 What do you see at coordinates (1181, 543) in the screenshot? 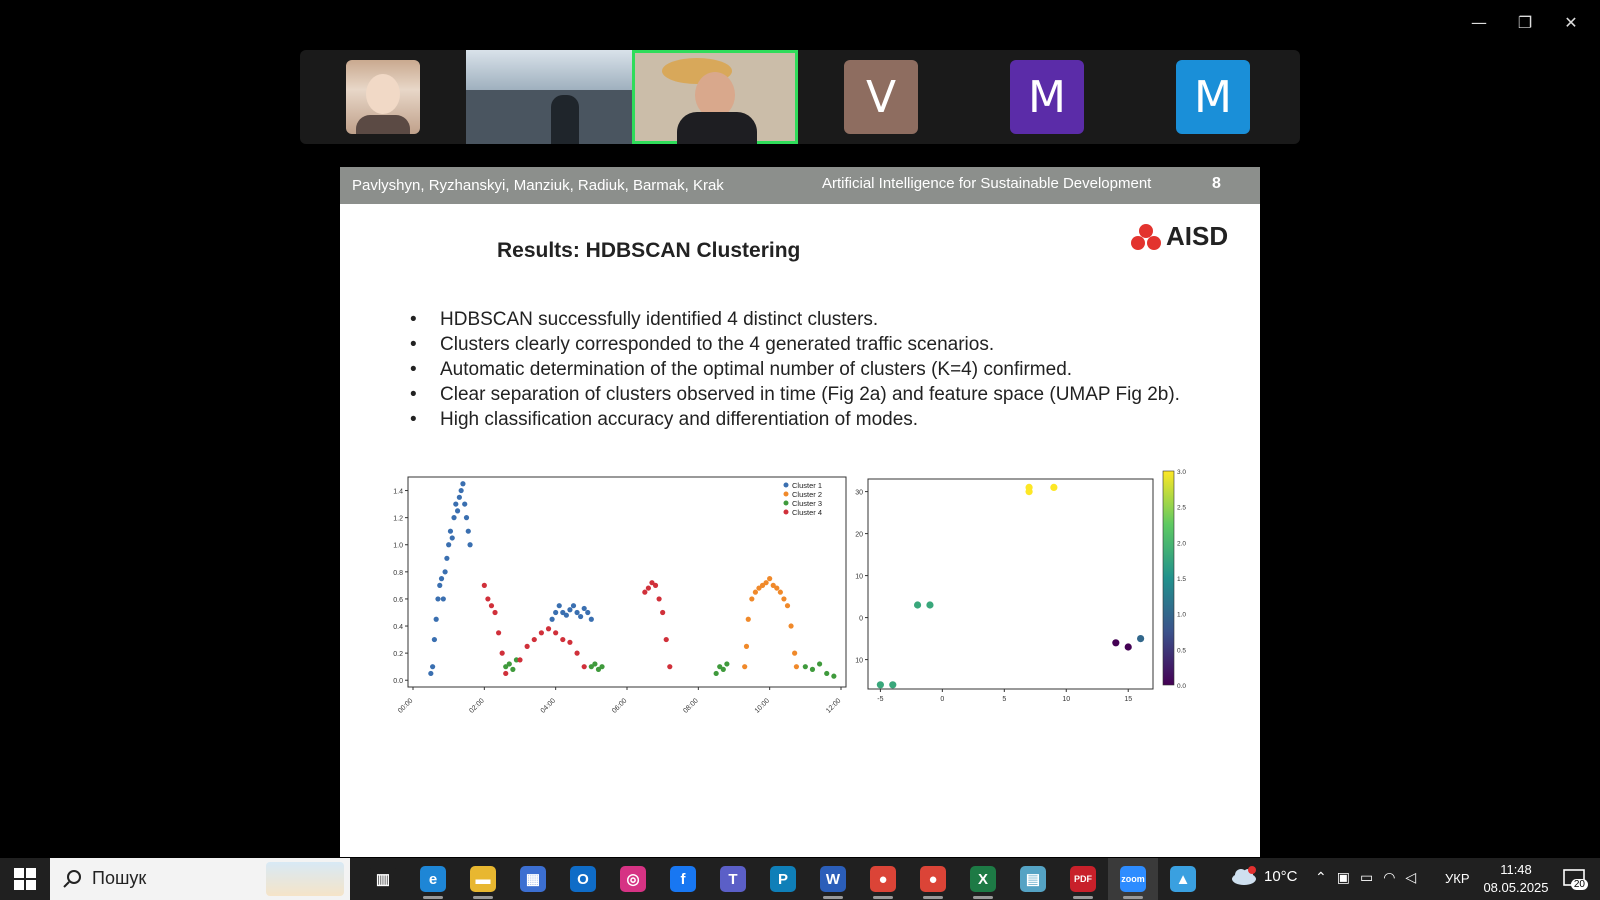
I see `colorbar-tick-label: 2.0` at bounding box center [1181, 543].